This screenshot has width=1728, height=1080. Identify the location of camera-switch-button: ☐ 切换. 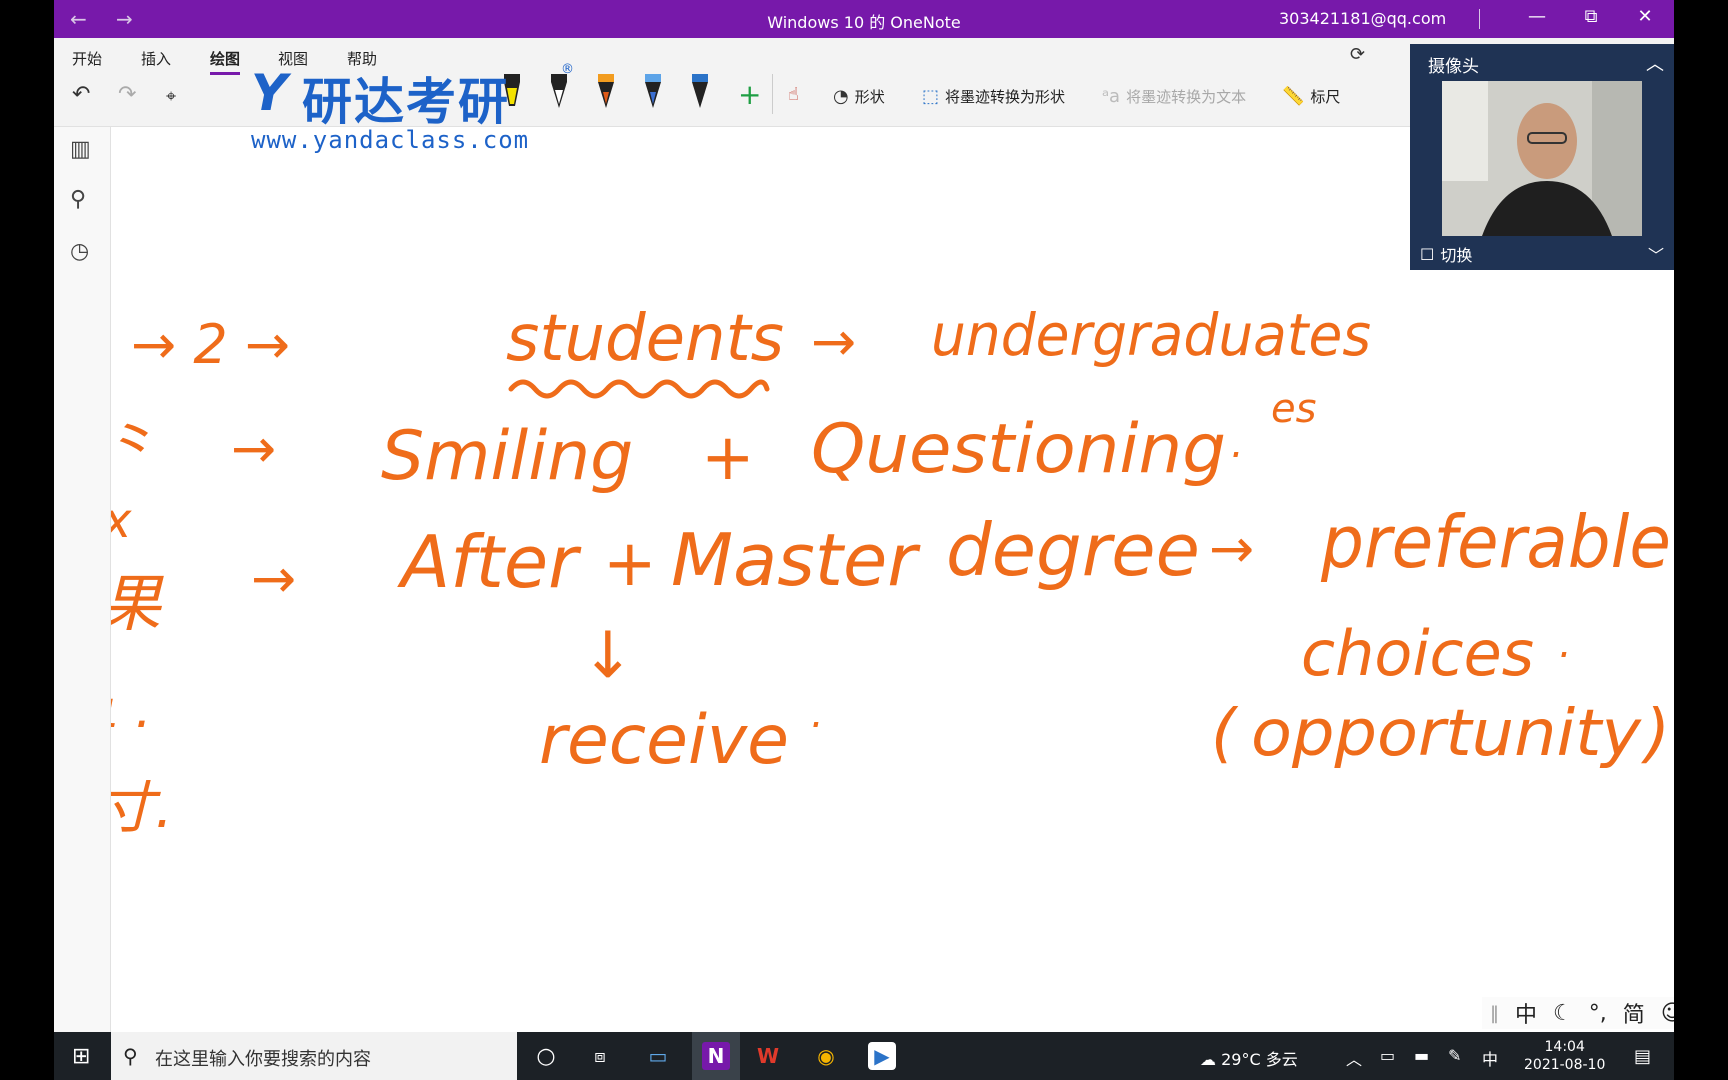
(1446, 254).